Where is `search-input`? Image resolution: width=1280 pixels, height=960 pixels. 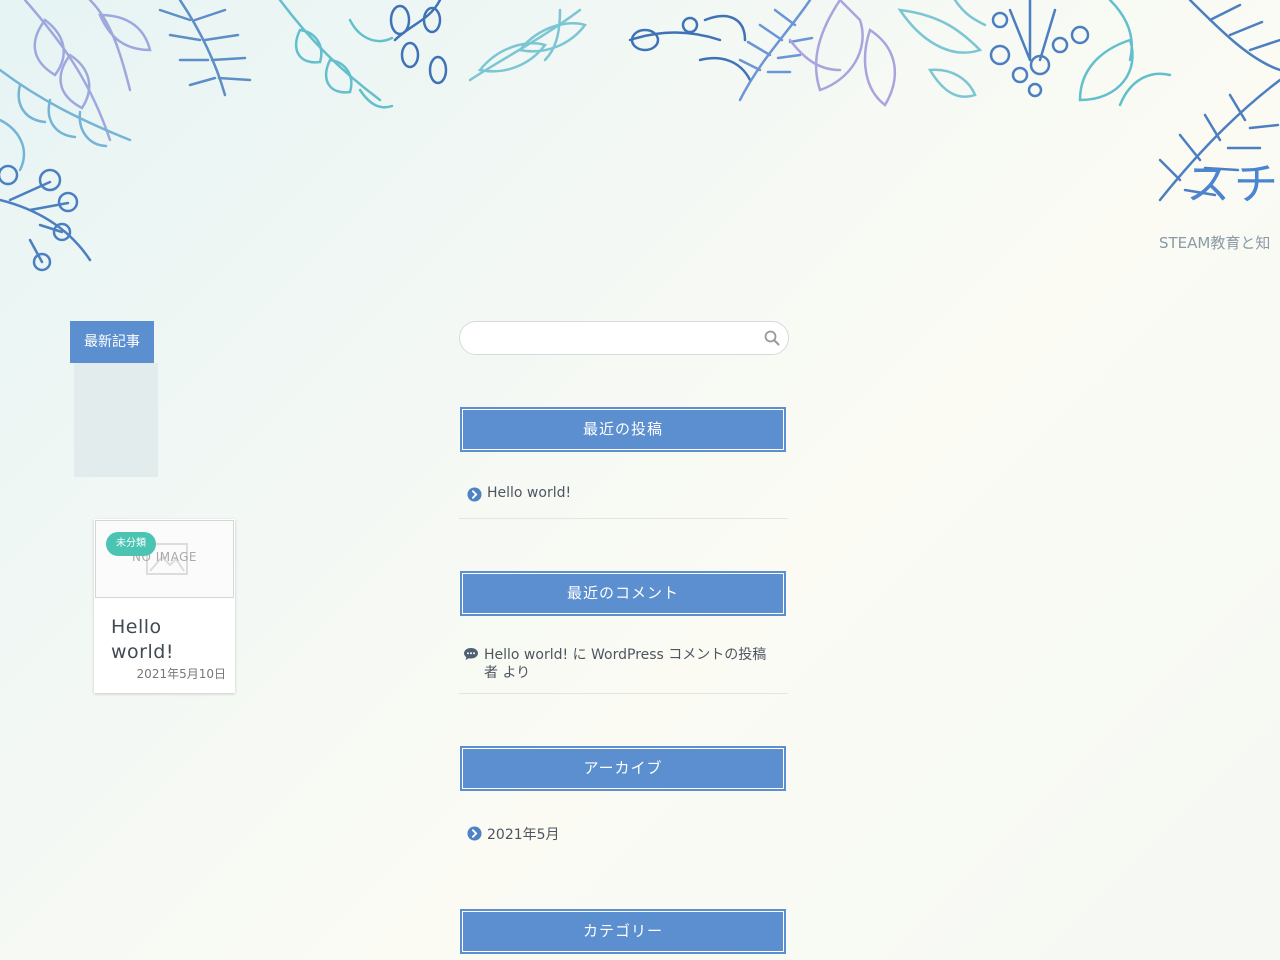 search-input is located at coordinates (611, 339).